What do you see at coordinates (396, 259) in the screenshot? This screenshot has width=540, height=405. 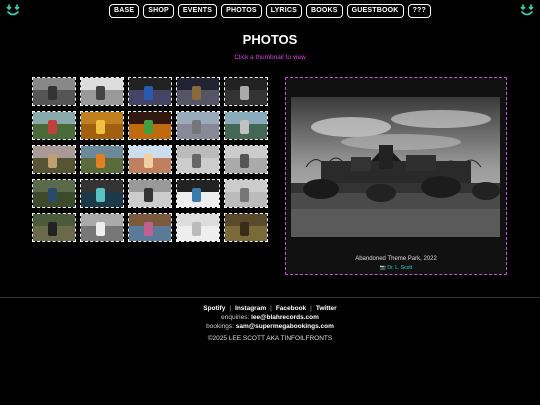 I see `photo-caption: Abandoned Theme Park, 2022` at bounding box center [396, 259].